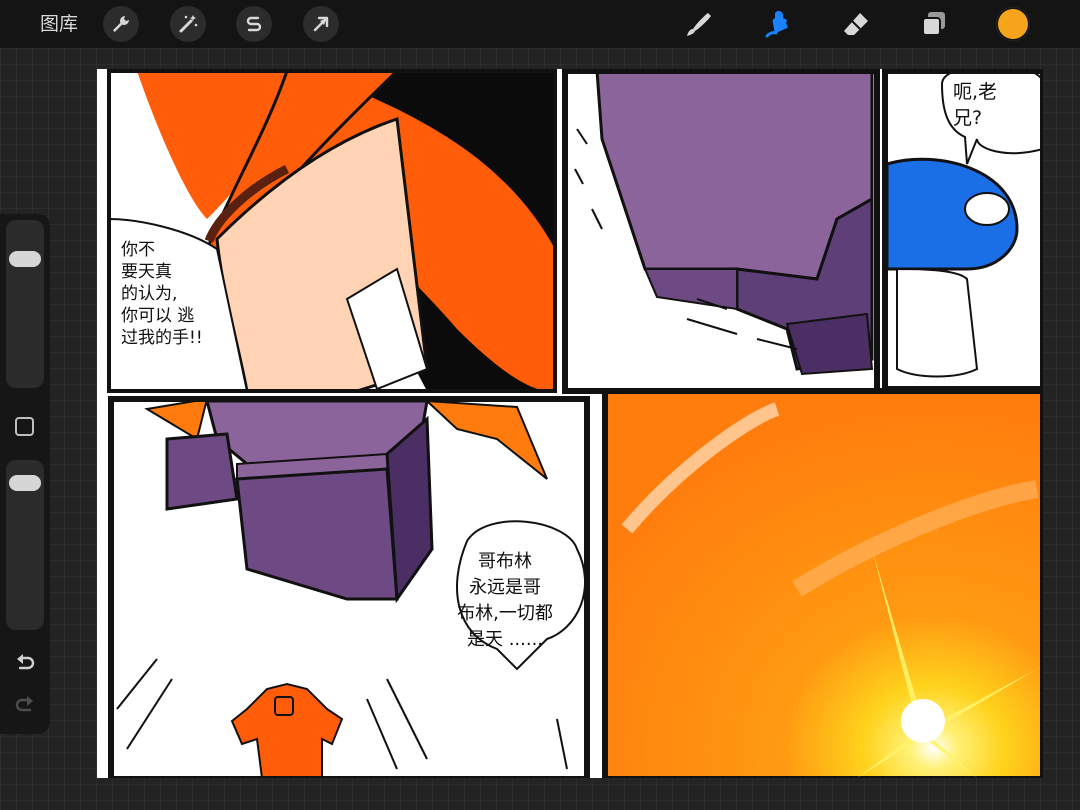  I want to click on color-picker-swatch, so click(1013, 24).